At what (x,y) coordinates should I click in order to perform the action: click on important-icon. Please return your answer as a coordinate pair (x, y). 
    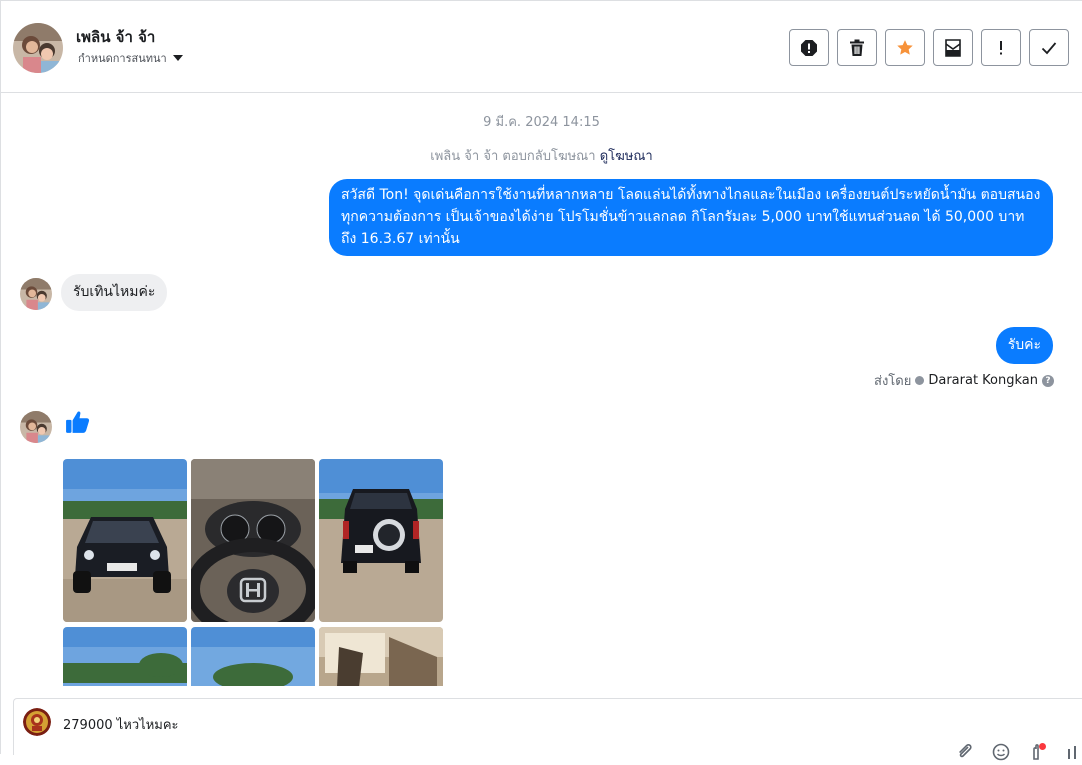
    Looking at the image, I should click on (1001, 47).